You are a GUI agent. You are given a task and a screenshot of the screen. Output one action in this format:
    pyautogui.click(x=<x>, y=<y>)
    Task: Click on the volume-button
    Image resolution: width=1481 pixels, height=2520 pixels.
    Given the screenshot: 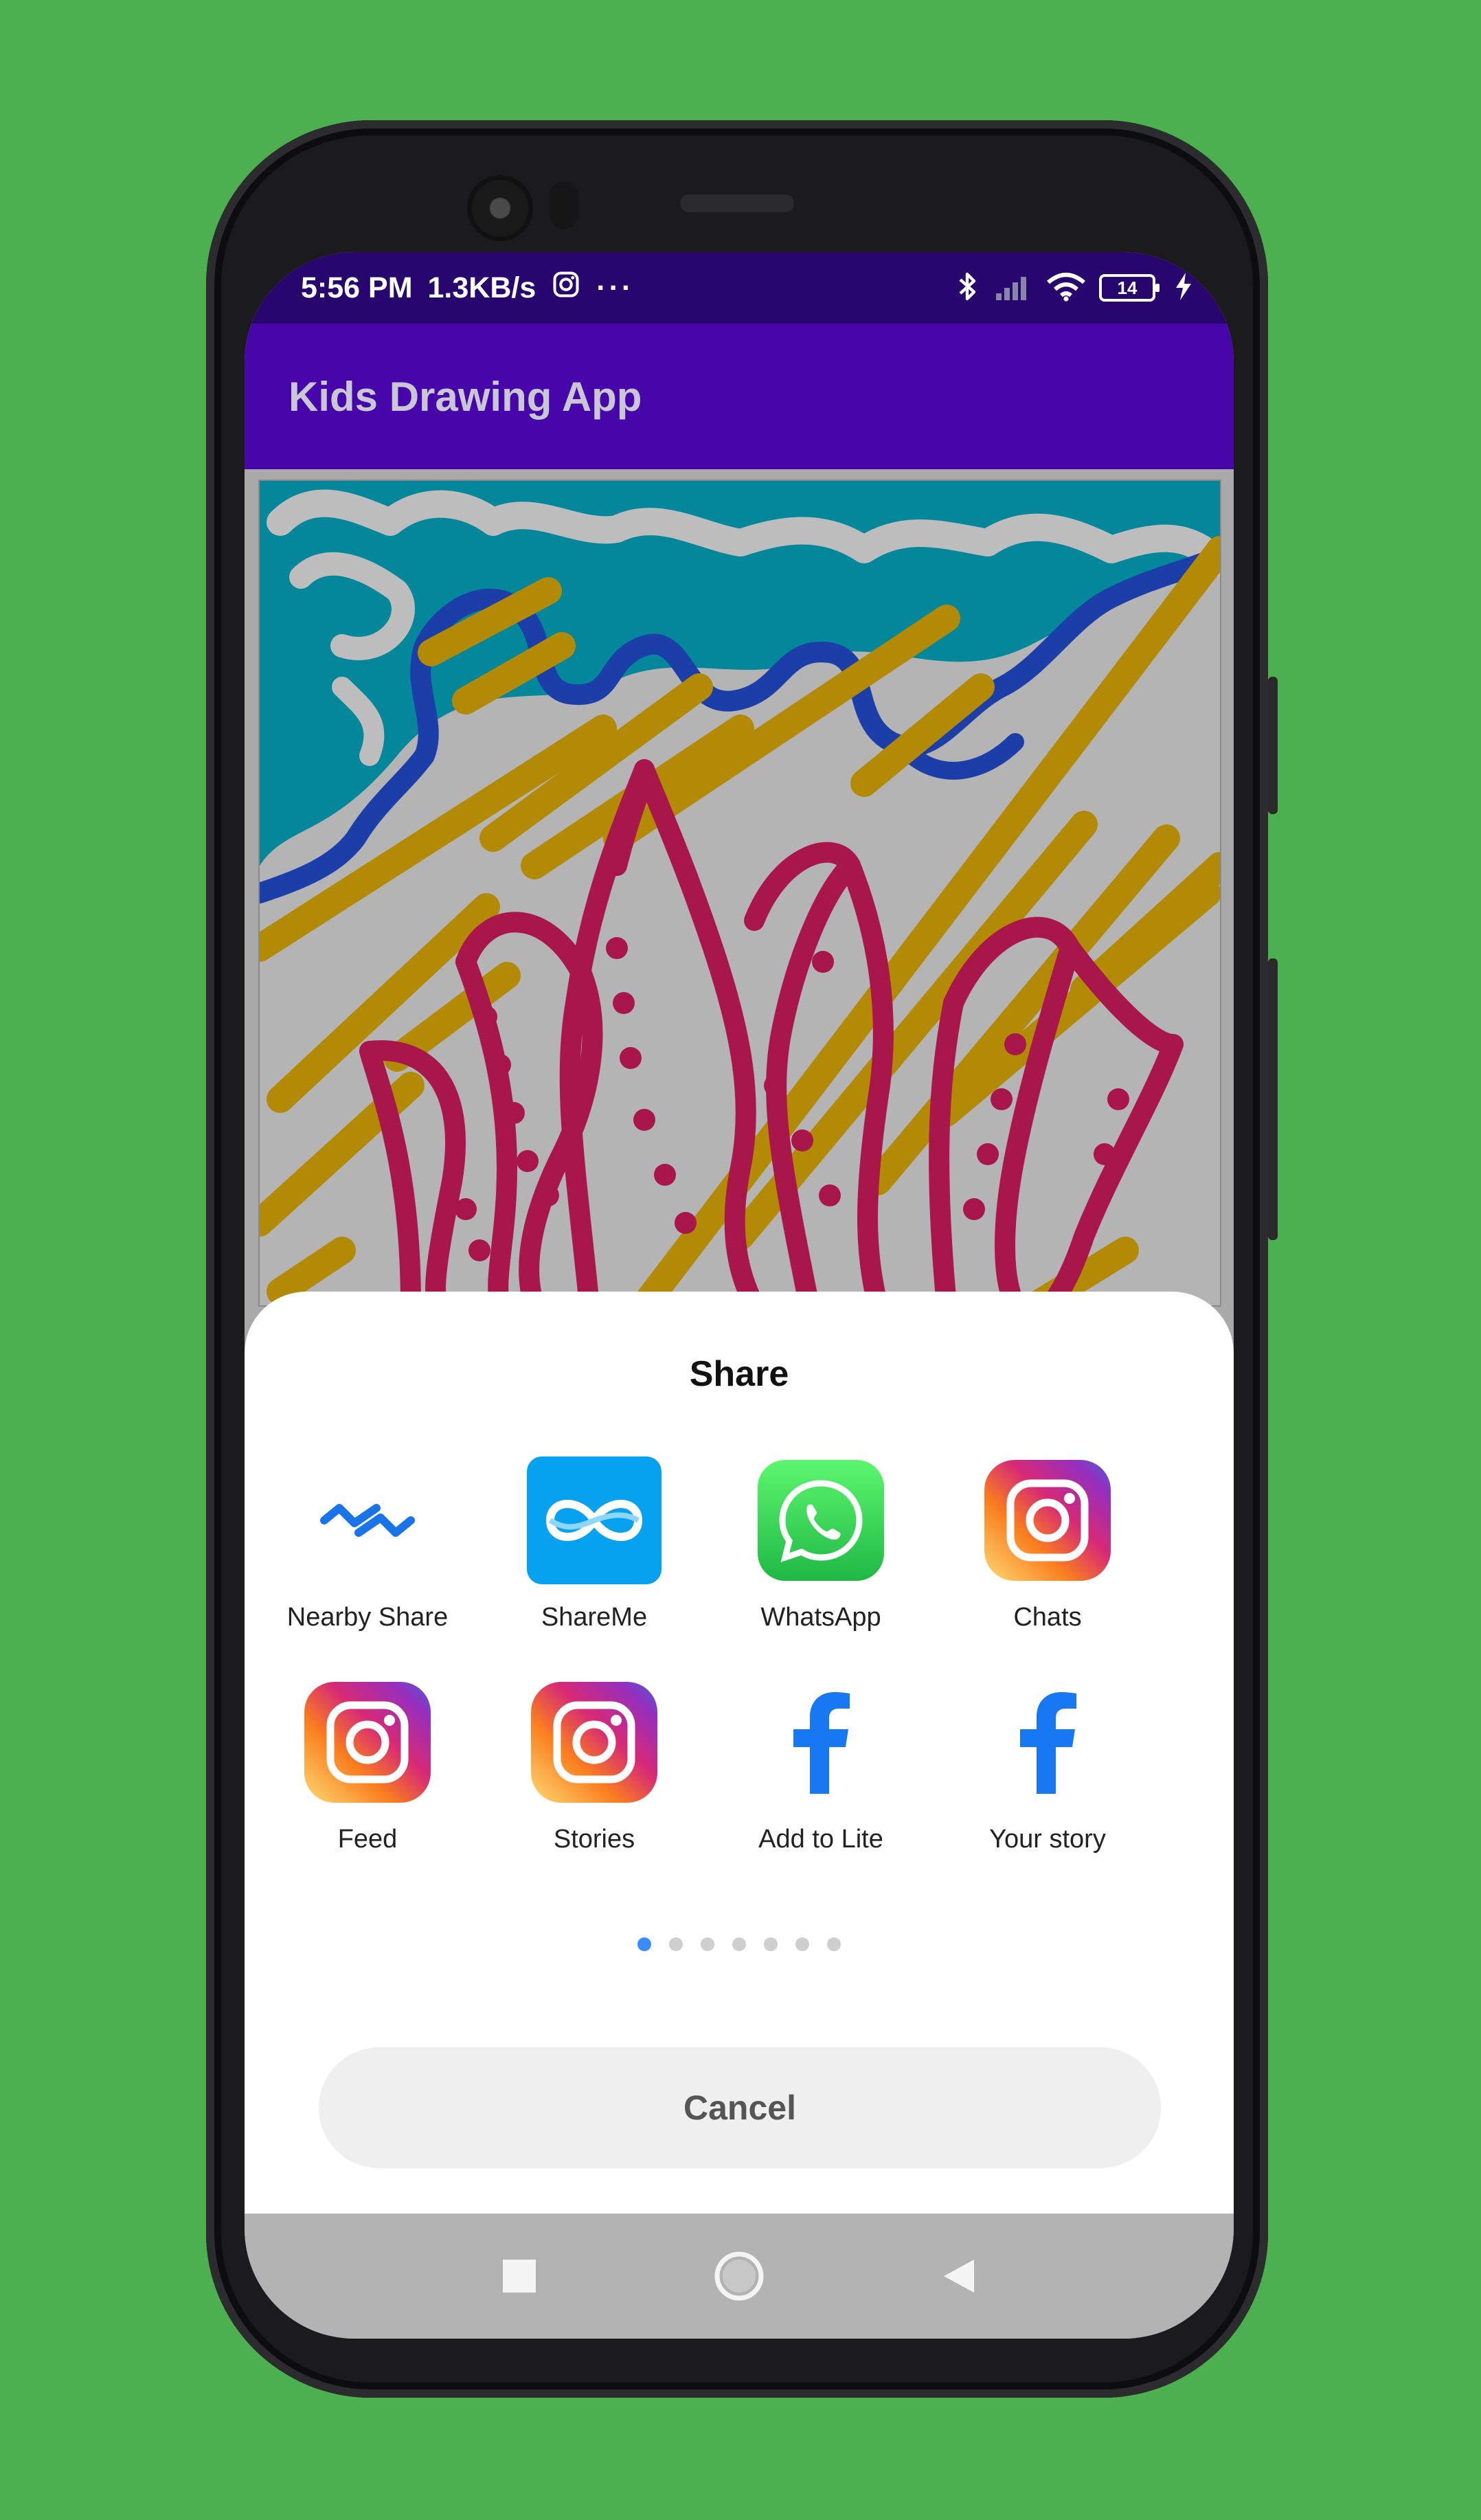 What is the action you would take?
    pyautogui.click(x=1273, y=1099)
    